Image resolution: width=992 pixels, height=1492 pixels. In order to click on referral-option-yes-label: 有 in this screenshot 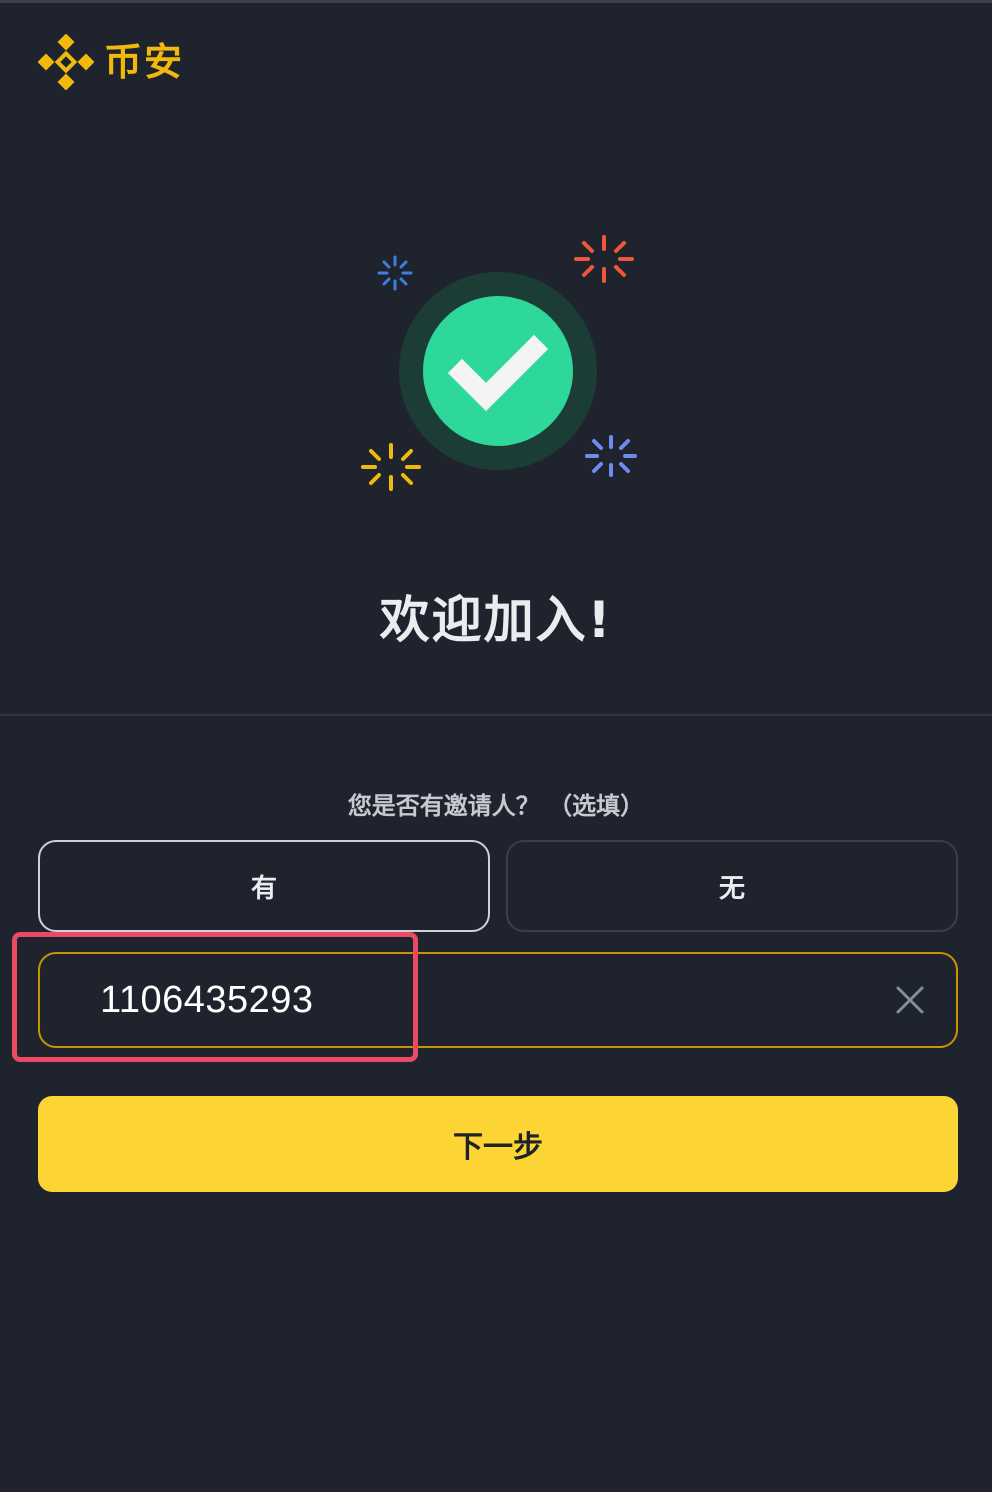, I will do `click(263, 888)`.